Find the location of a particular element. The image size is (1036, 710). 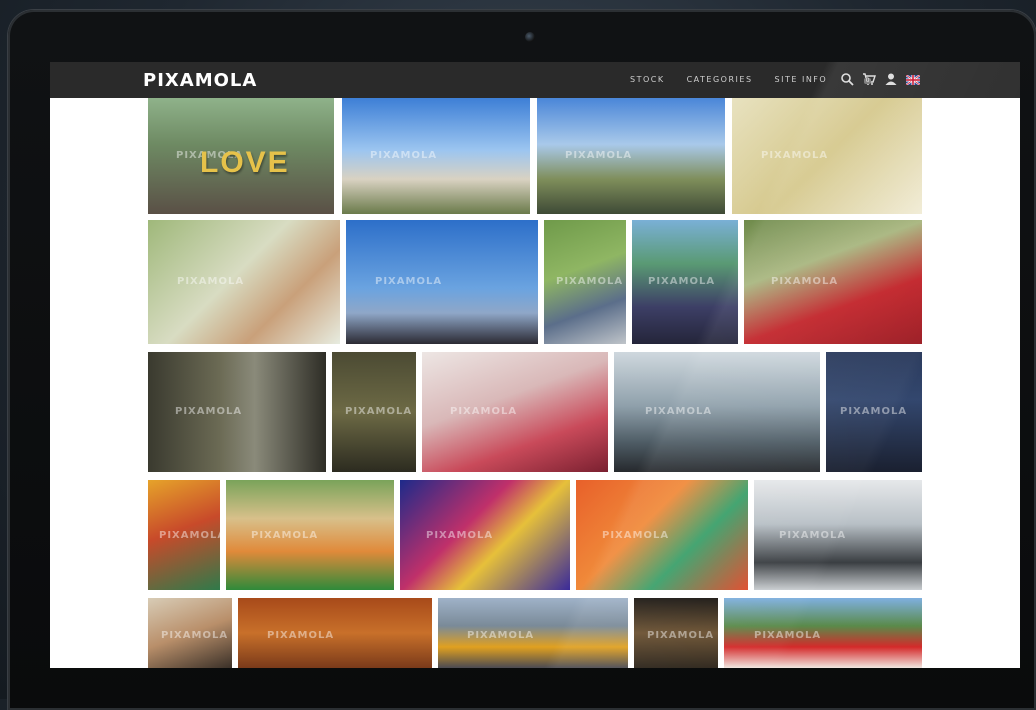

photo-tile-carnival-queen-blue: PIXAMOLA is located at coordinates (485, 535).